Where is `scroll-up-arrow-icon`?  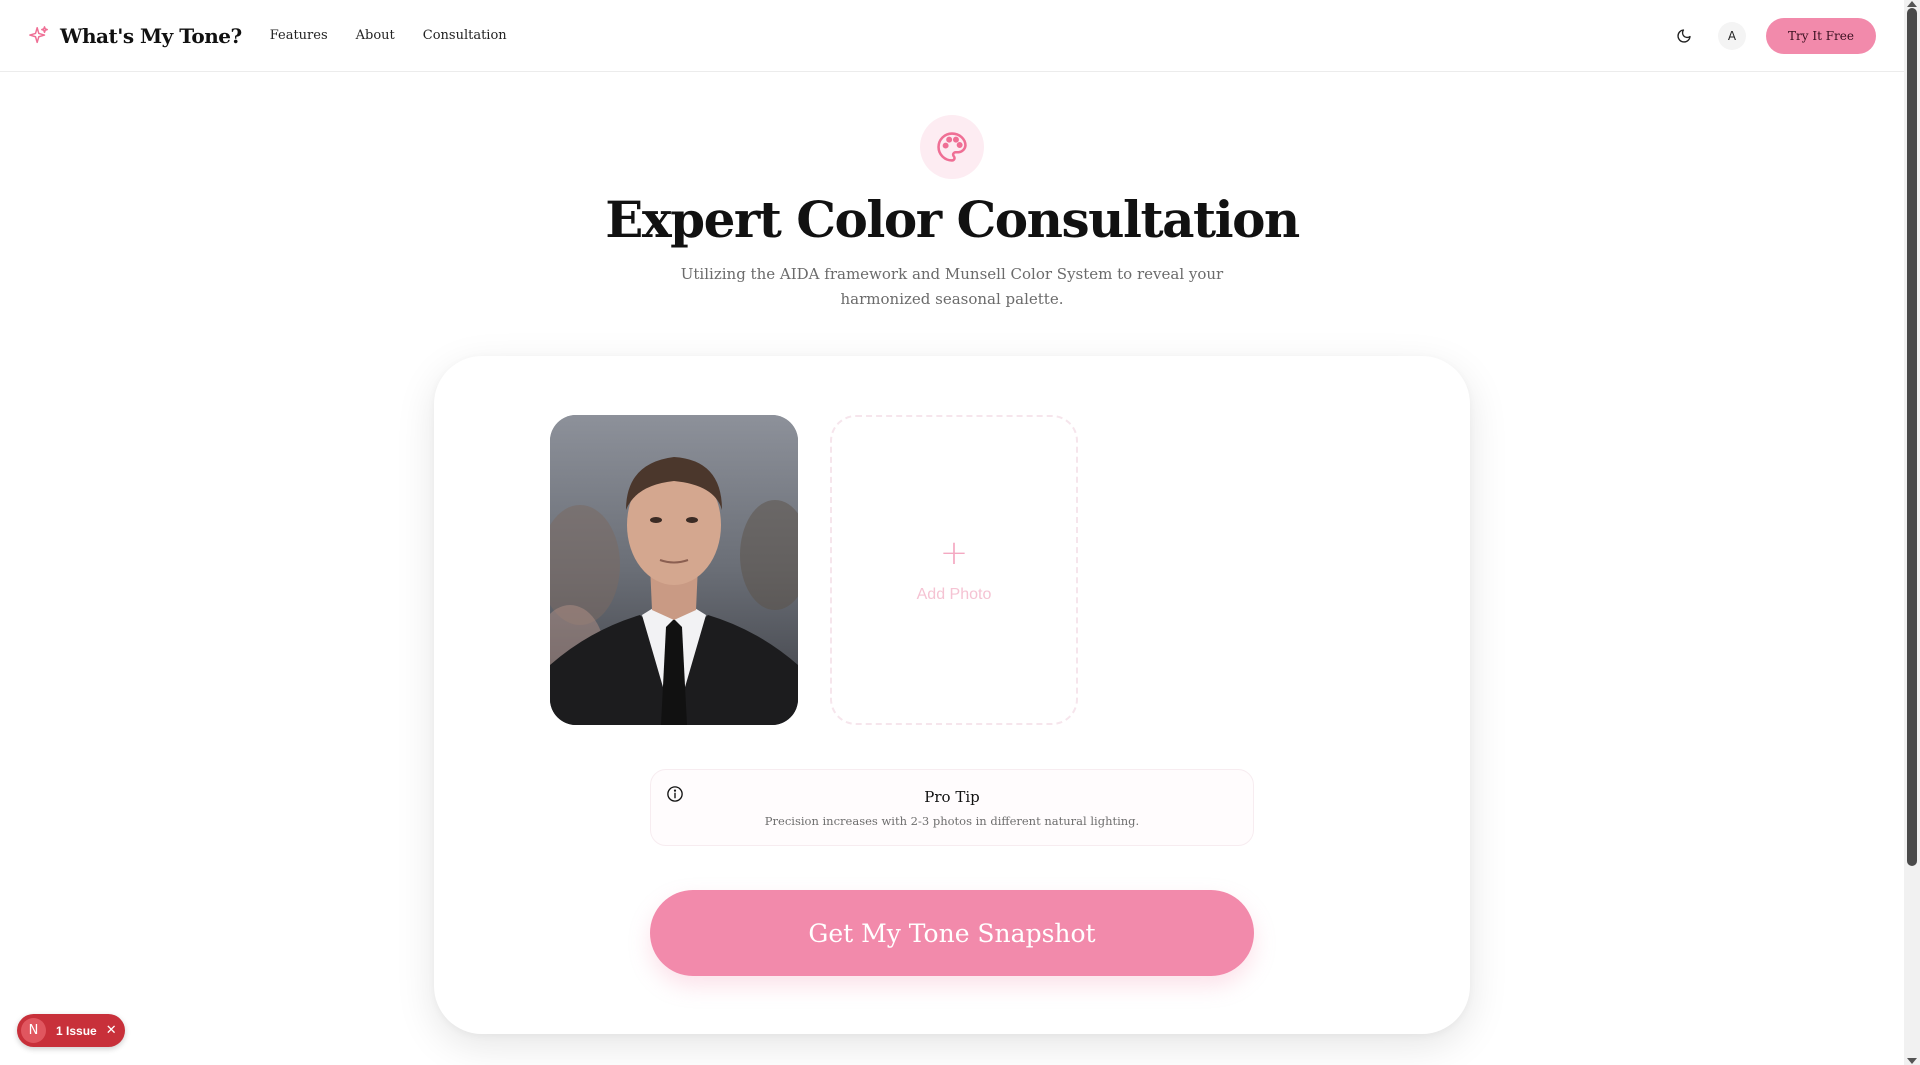
scroll-up-arrow-icon is located at coordinates (1912, 4).